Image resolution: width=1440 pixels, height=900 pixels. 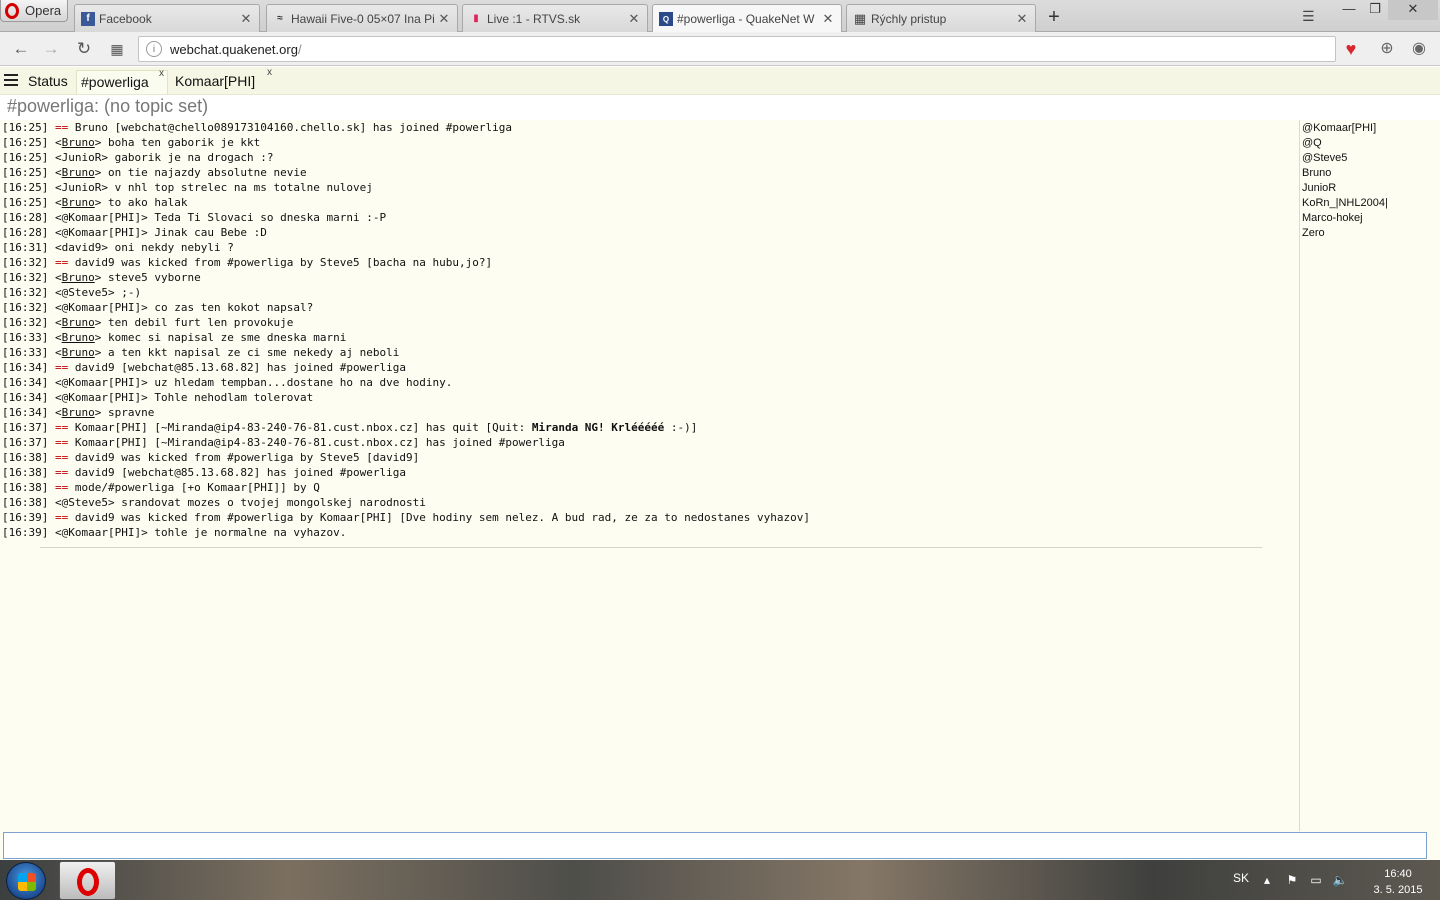 I want to click on message-text: on tie najazdy absolutne nevie, so click(x=204, y=172).